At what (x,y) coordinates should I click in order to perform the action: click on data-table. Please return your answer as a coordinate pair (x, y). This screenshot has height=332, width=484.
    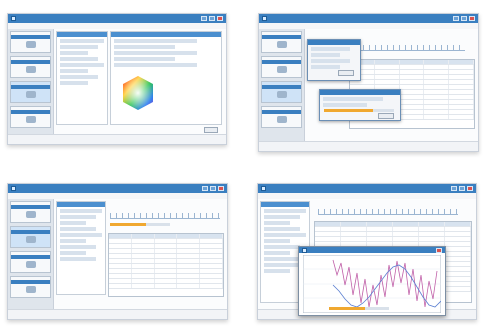
    Looking at the image, I should click on (166, 265).